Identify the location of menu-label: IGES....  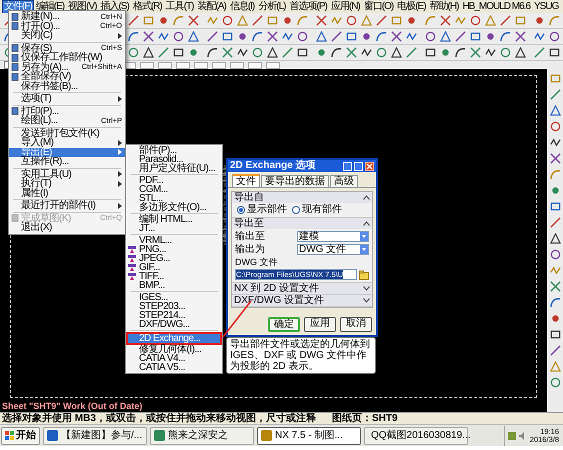
(153, 297).